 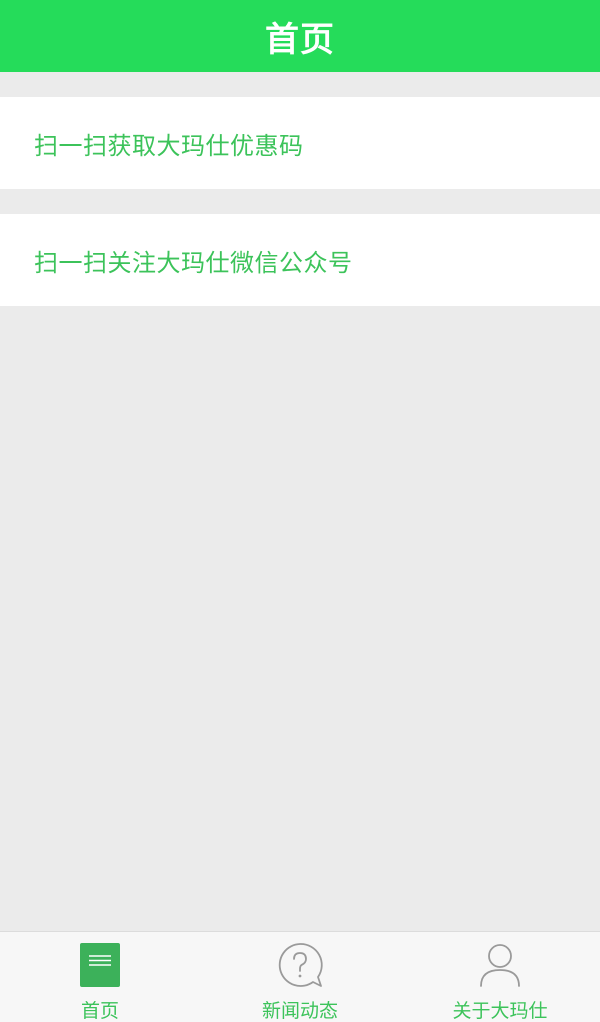 I want to click on tab-home-label: 首页, so click(x=99, y=1011).